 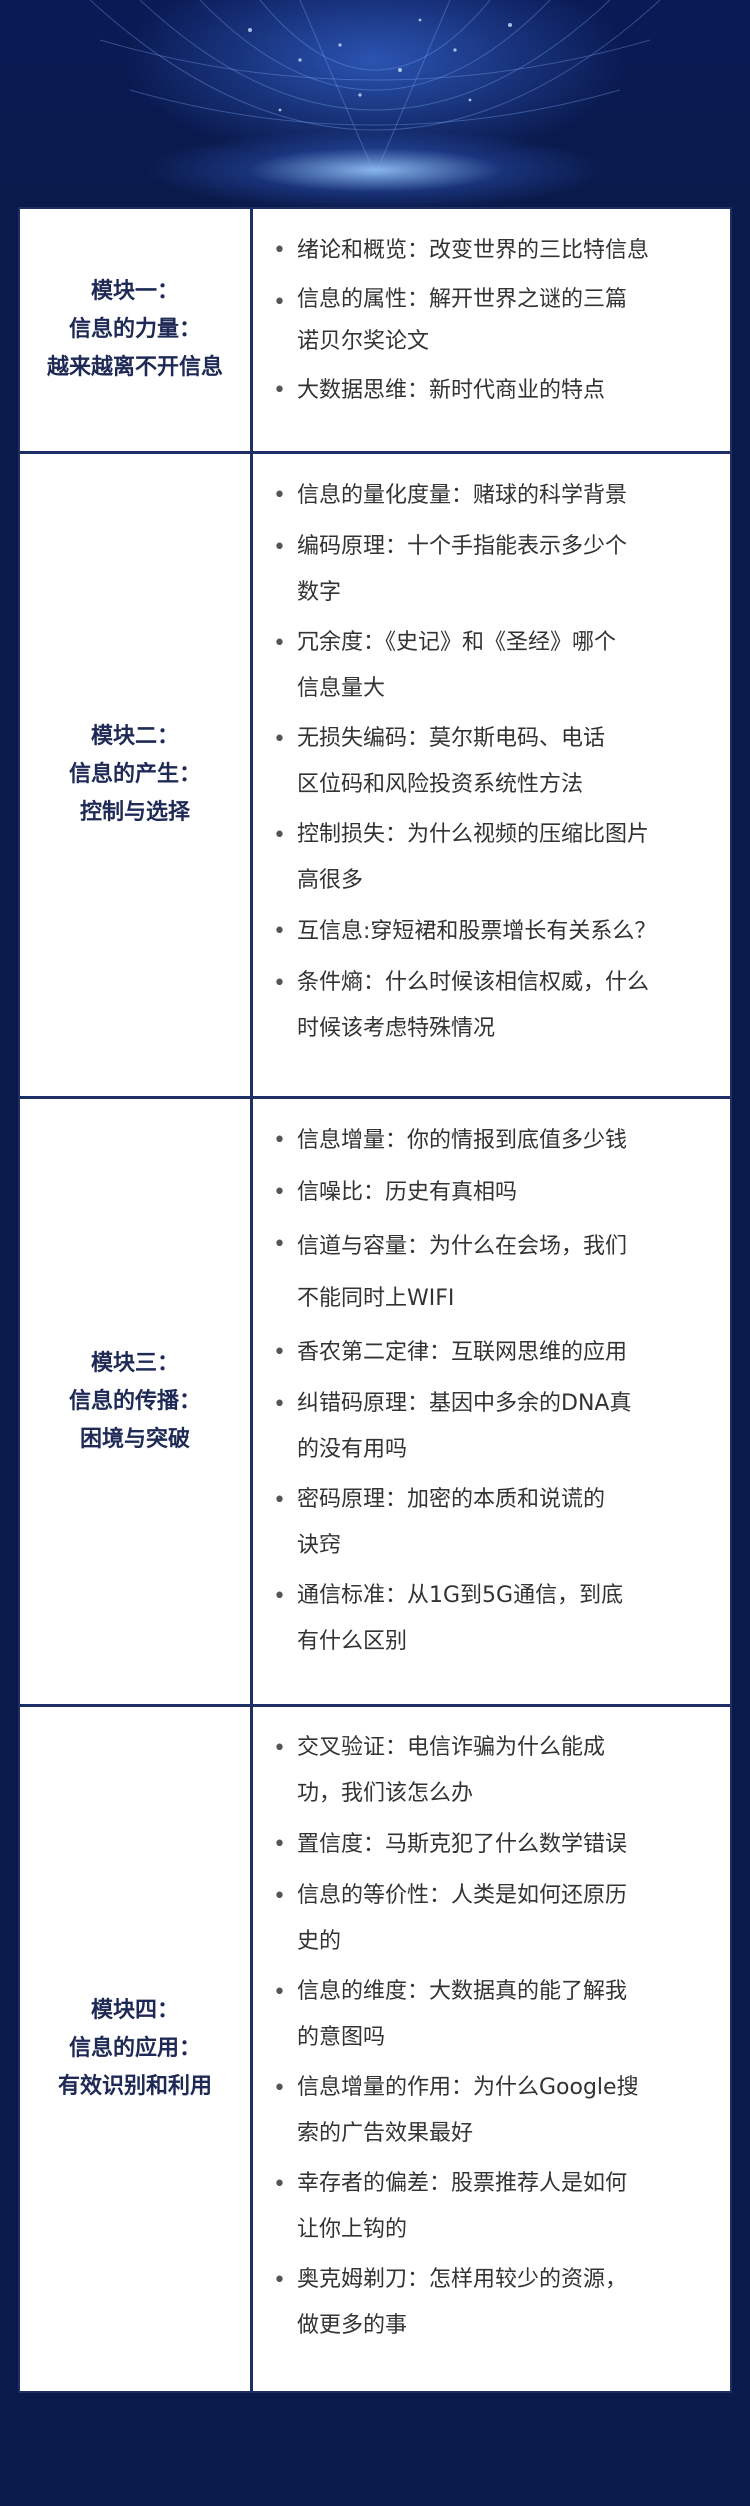 I want to click on list-item-text: 诺贝尔奖论文, so click(x=363, y=341).